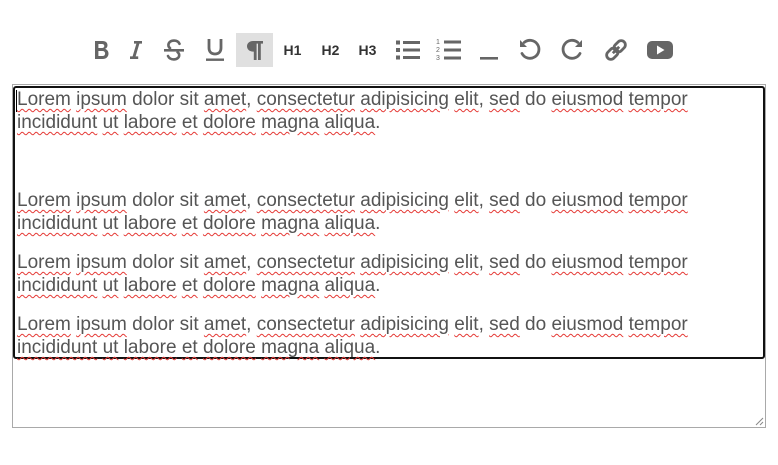 The width and height of the screenshot is (778, 465). I want to click on undo-button, so click(530, 50).